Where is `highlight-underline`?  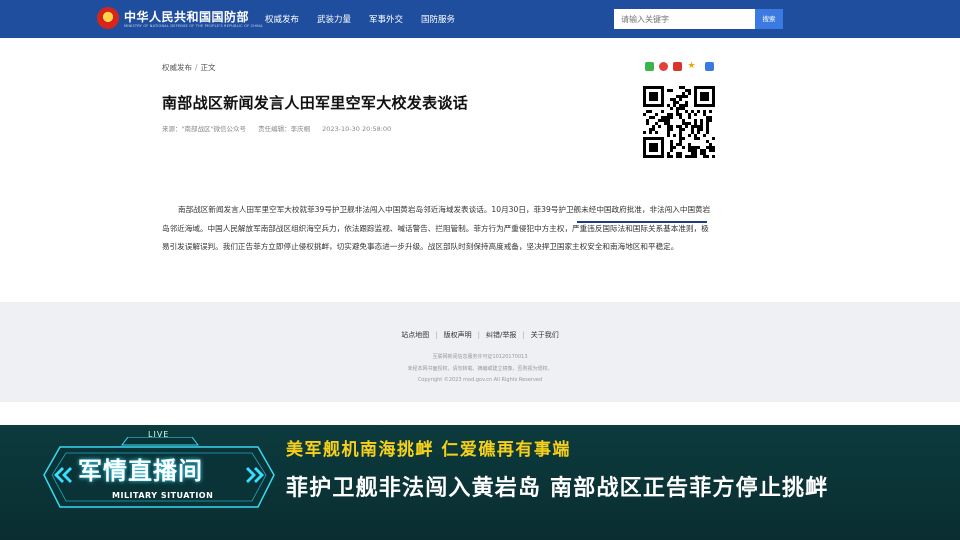
highlight-underline is located at coordinates (642, 222).